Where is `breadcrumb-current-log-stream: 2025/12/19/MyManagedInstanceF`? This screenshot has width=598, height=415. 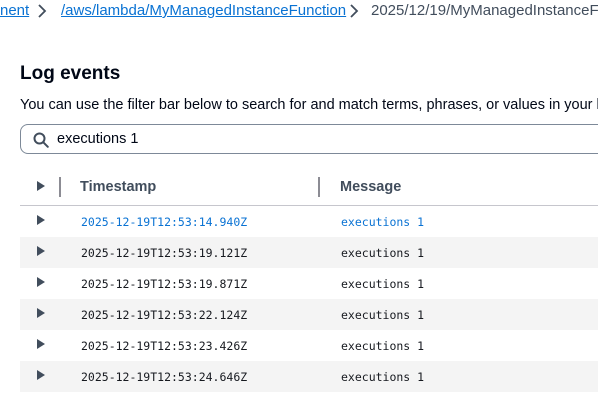 breadcrumb-current-log-stream: 2025/12/19/MyManagedInstanceF is located at coordinates (484, 10).